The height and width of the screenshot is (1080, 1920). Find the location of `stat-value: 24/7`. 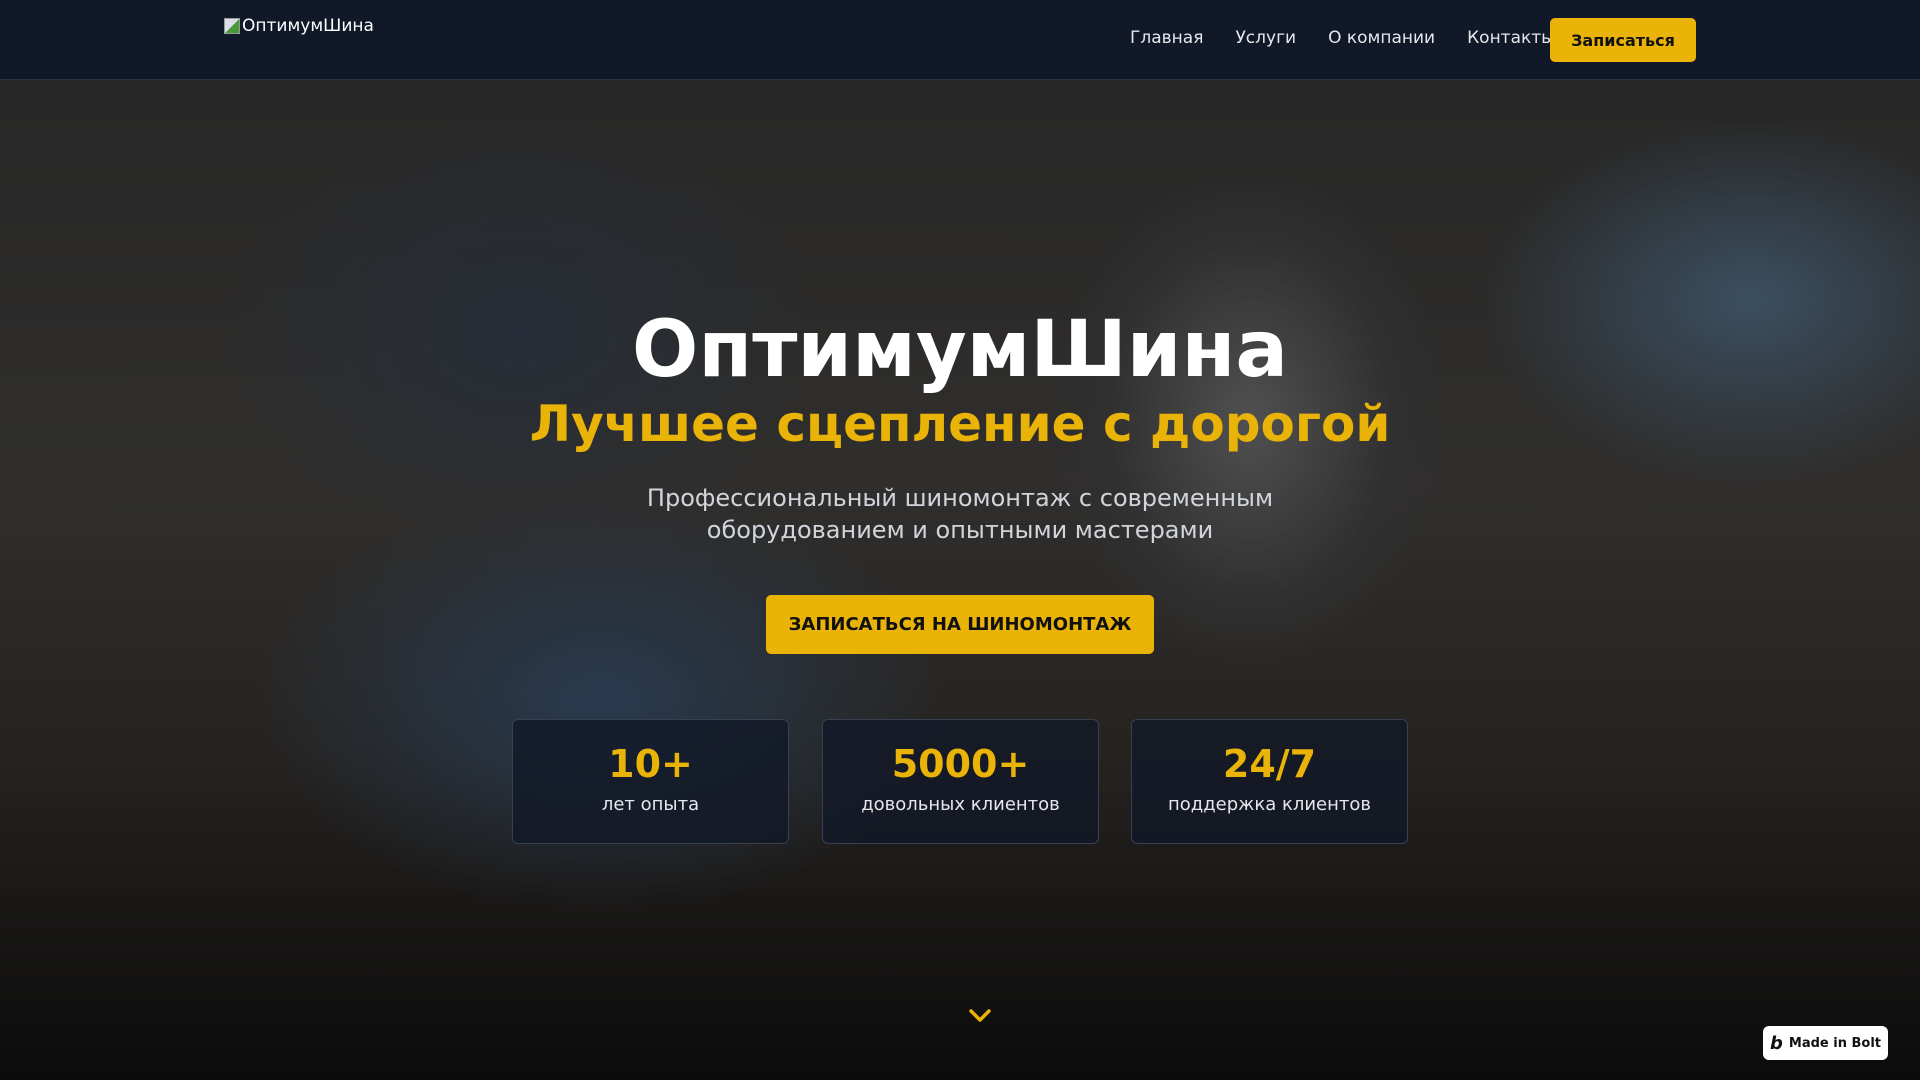

stat-value: 24/7 is located at coordinates (1269, 764).